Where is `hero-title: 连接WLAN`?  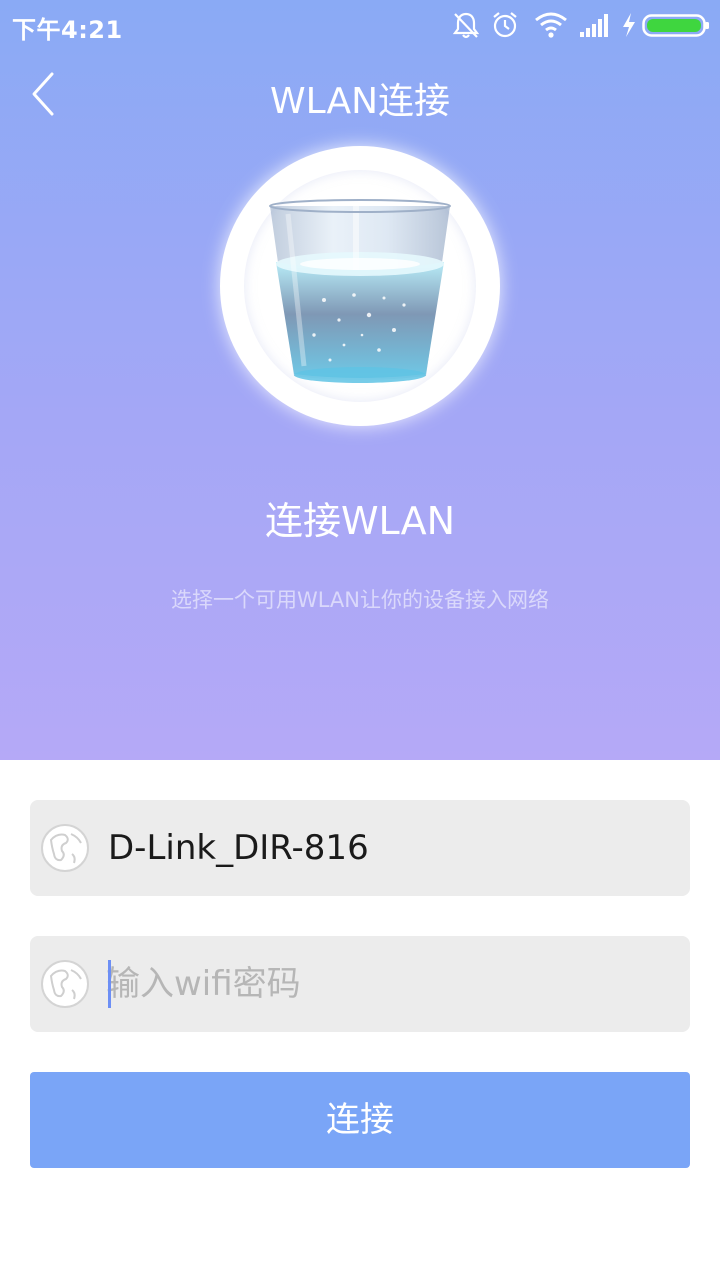
hero-title: 连接WLAN is located at coordinates (360, 521).